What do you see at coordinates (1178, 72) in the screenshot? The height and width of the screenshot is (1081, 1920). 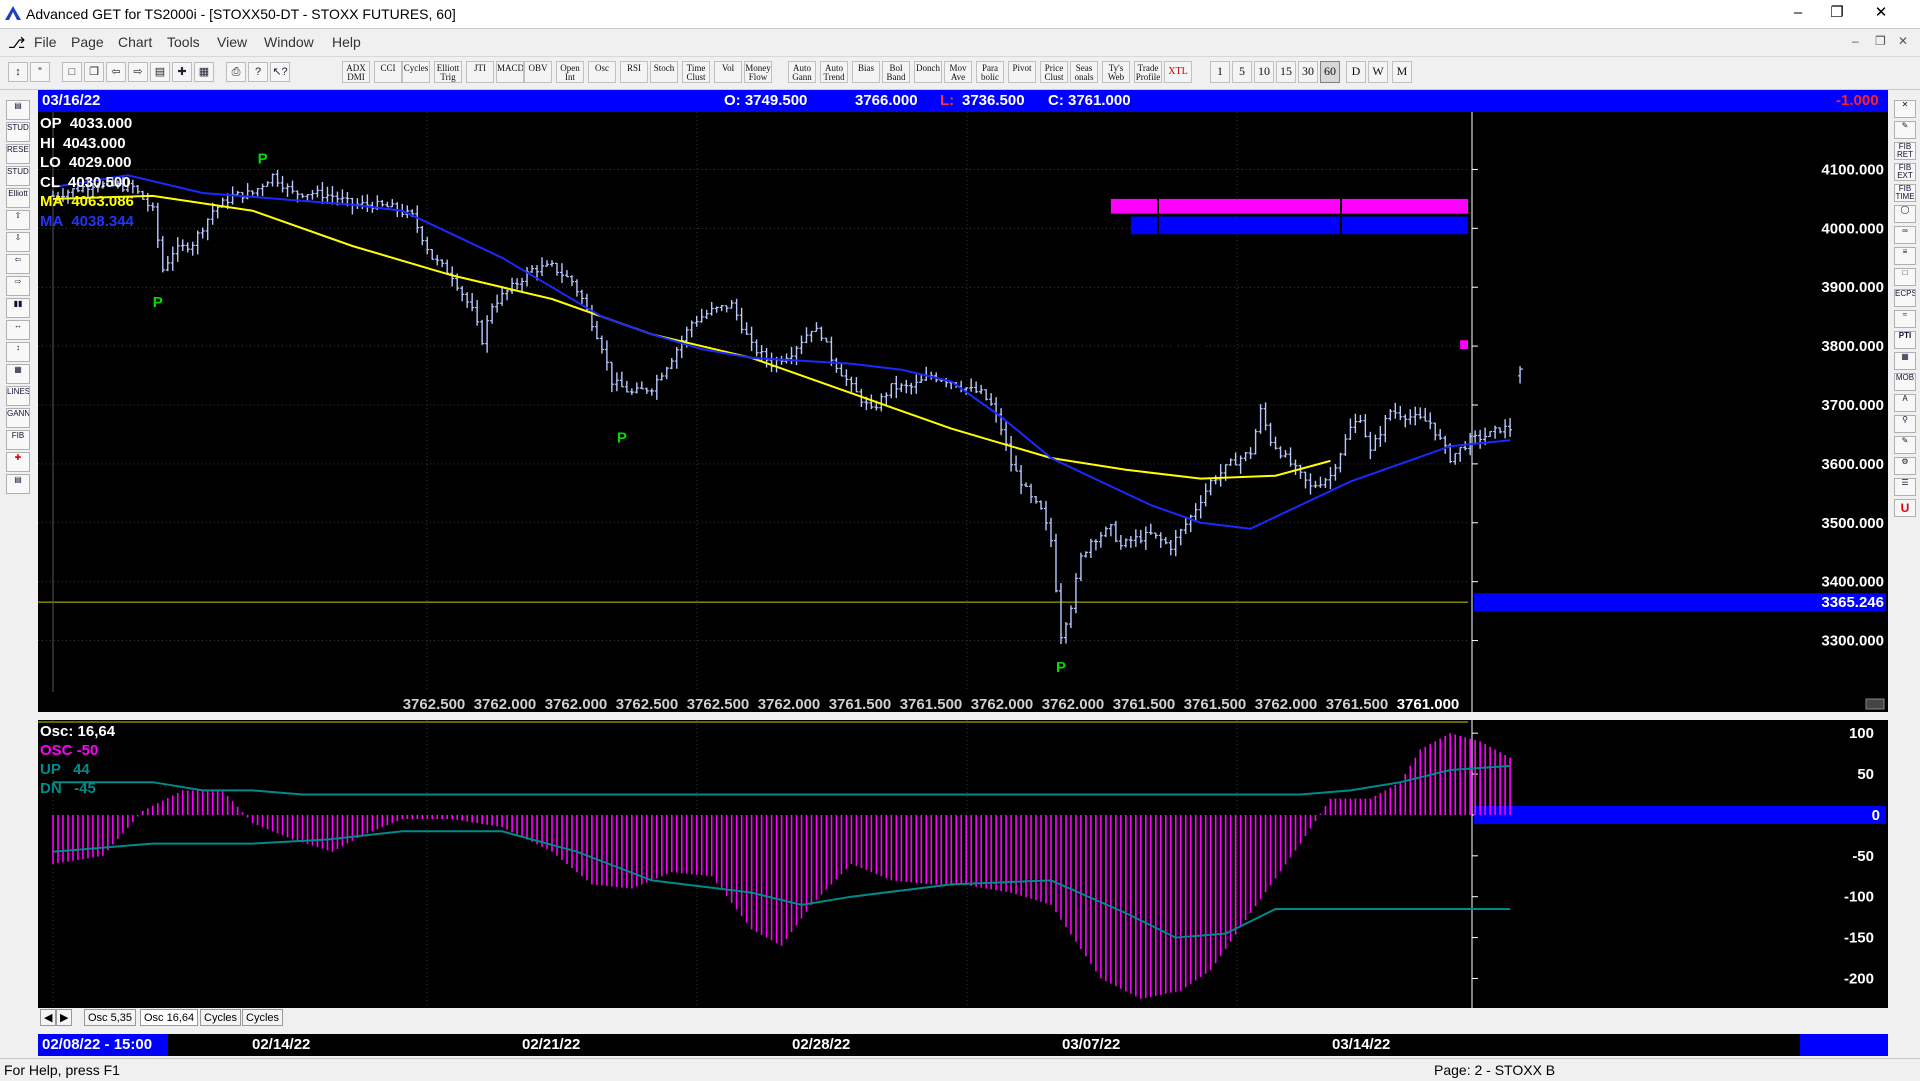 I see `study-button-xtl: XTL` at bounding box center [1178, 72].